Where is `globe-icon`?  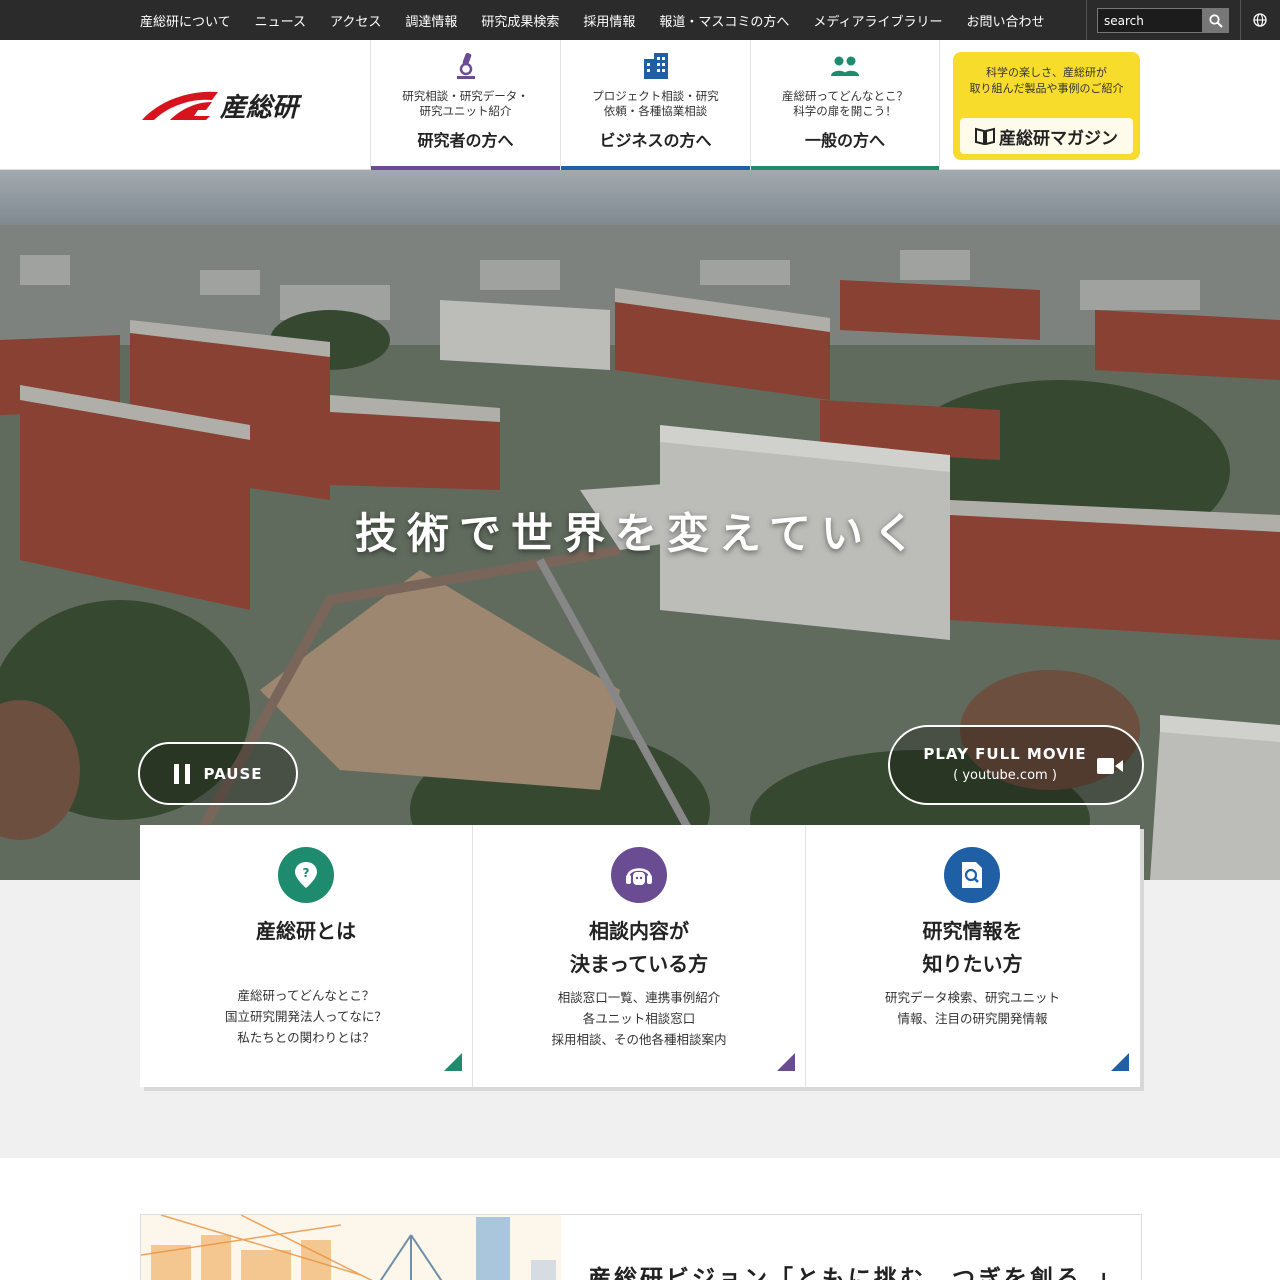
globe-icon is located at coordinates (1260, 20).